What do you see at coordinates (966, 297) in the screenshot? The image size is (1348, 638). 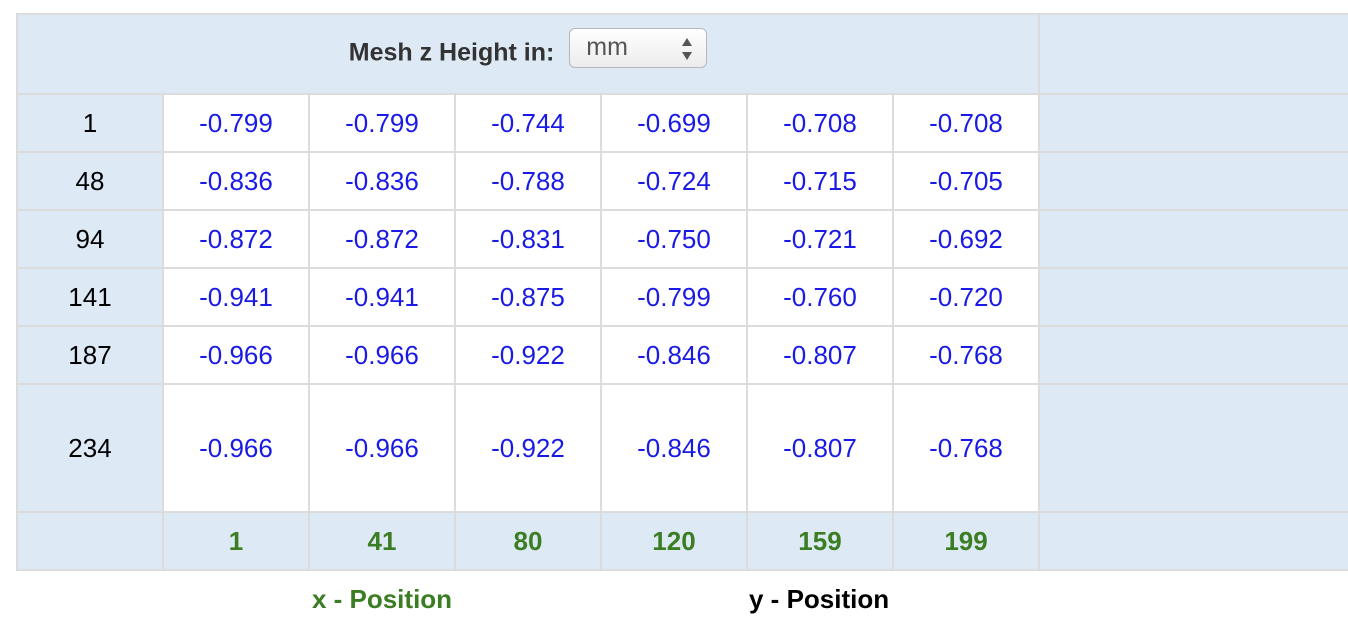 I see `mesh-value-cell: -0.720` at bounding box center [966, 297].